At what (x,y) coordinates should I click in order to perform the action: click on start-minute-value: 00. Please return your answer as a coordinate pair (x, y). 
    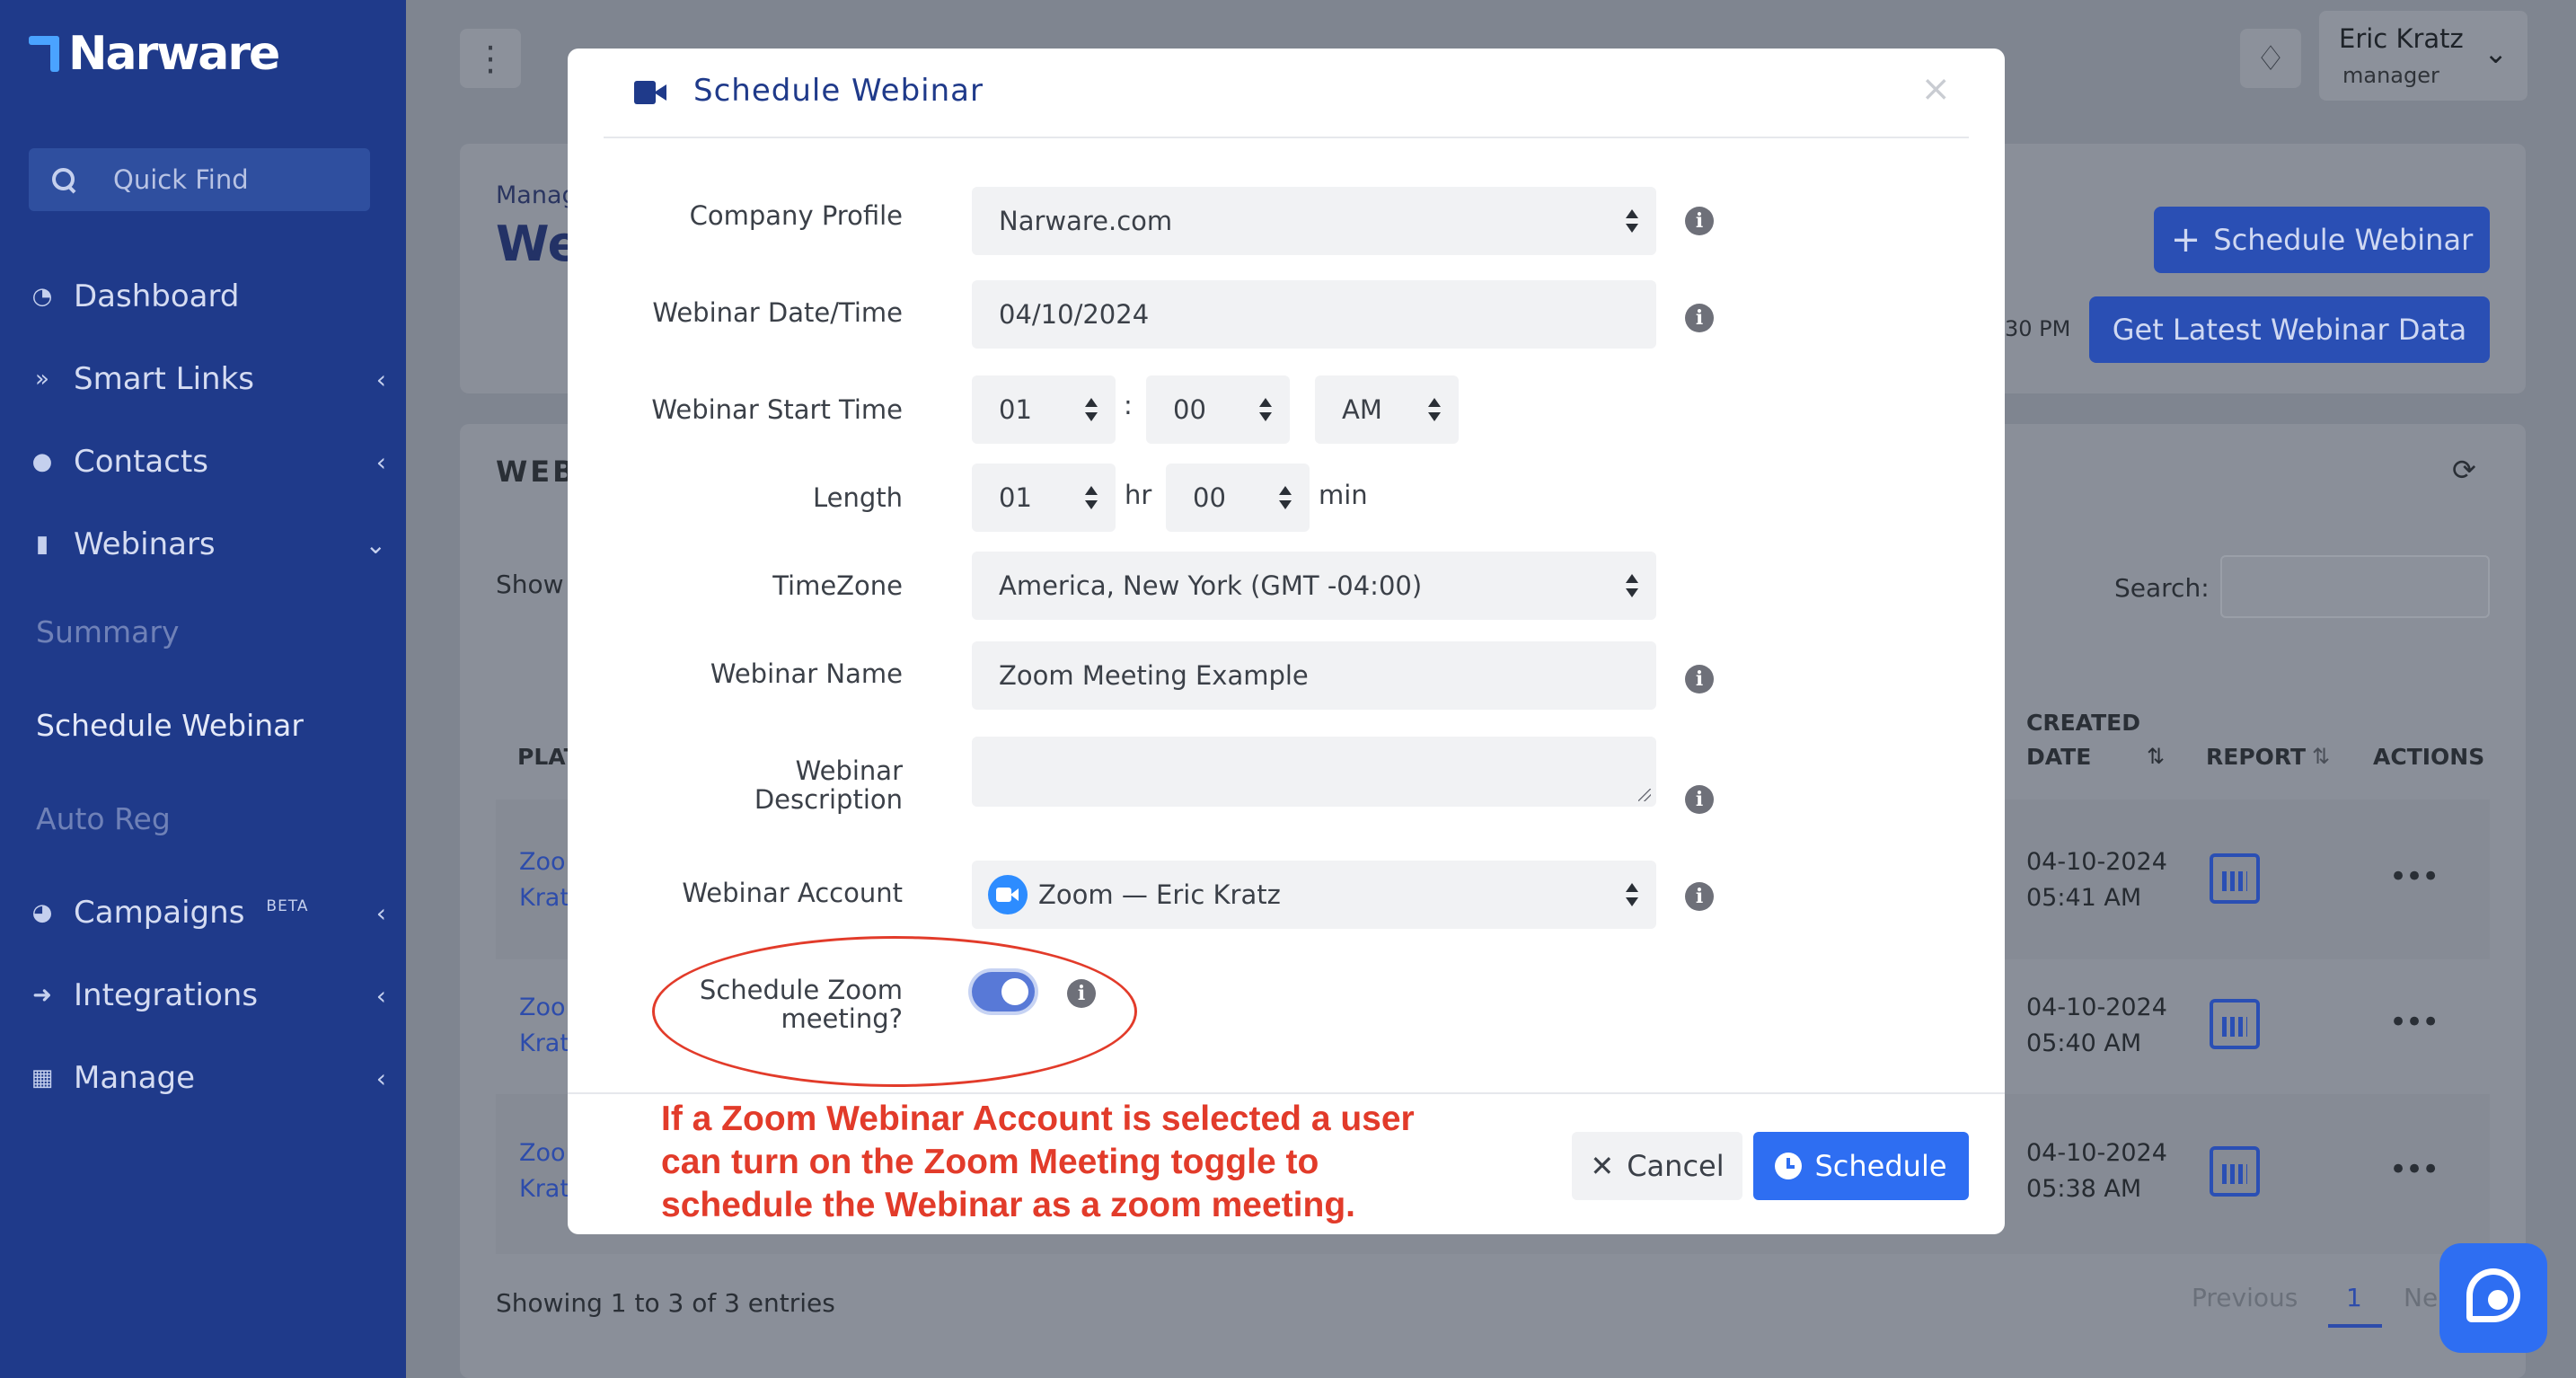
    Looking at the image, I should click on (1189, 410).